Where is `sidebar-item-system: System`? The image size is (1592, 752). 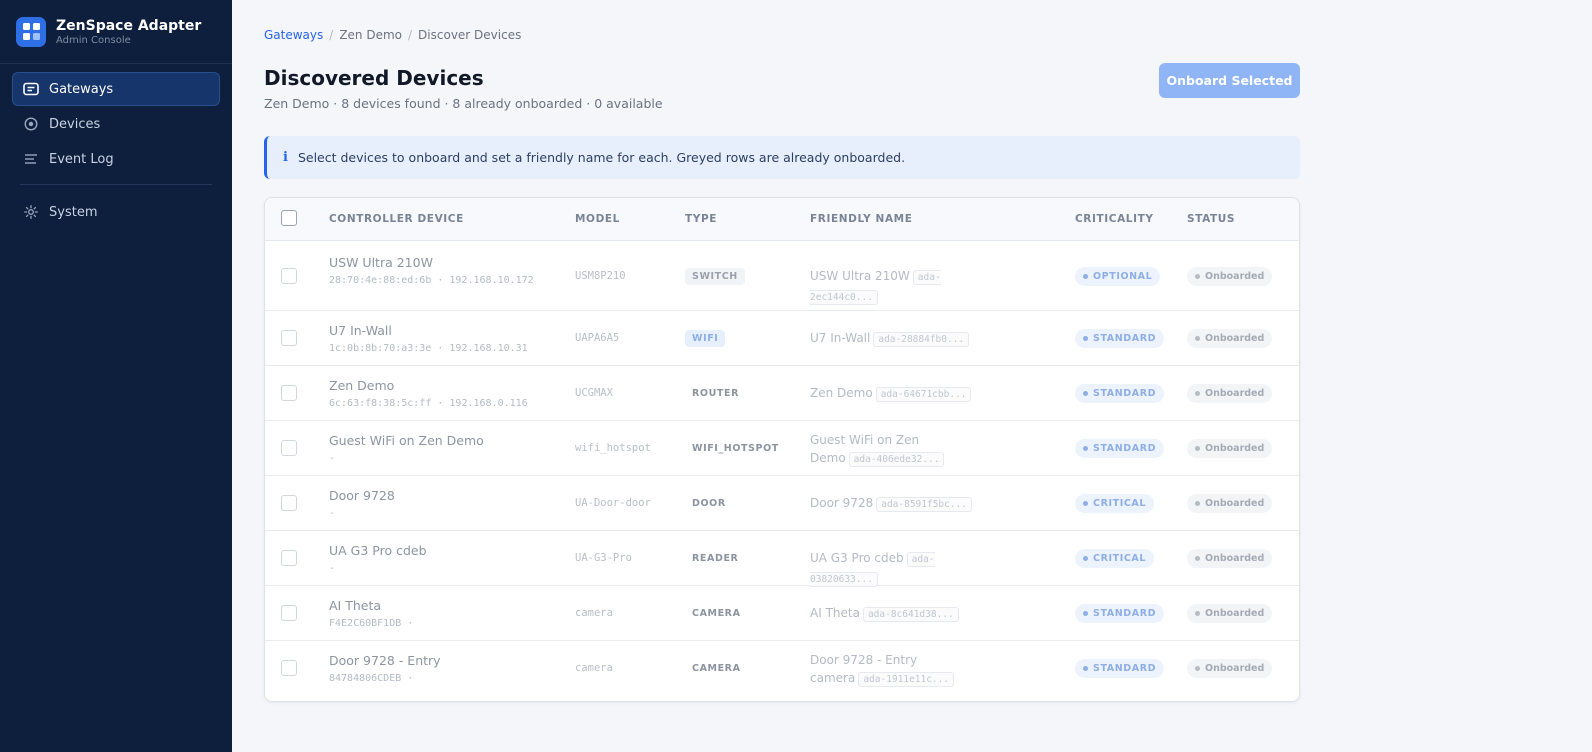 sidebar-item-system: System is located at coordinates (116, 212).